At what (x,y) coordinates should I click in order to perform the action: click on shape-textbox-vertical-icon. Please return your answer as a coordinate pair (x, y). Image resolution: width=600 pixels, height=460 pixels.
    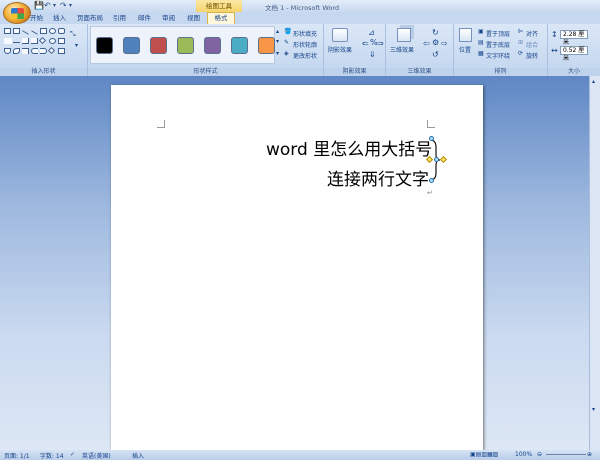
    Looking at the image, I should click on (16, 31).